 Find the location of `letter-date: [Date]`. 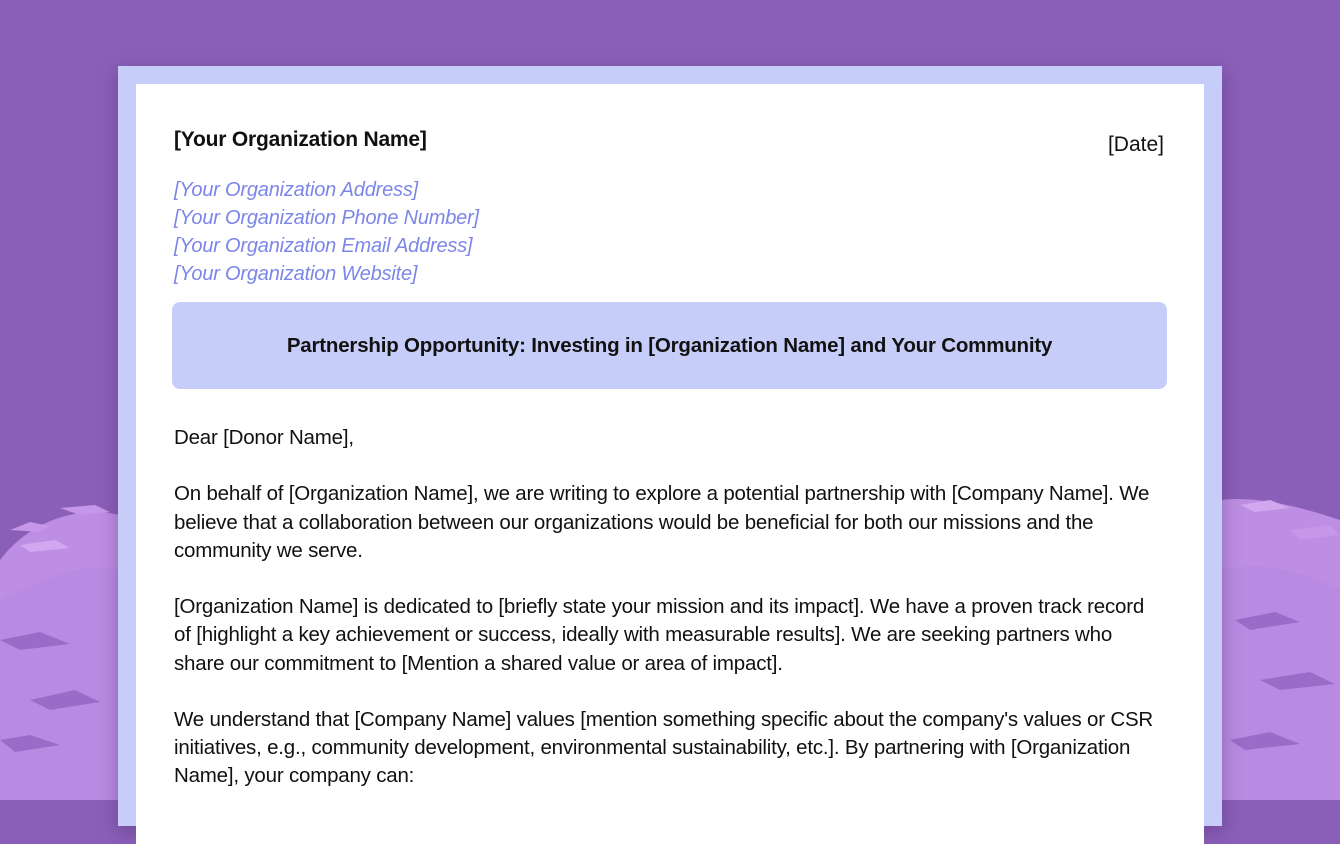

letter-date: [Date] is located at coordinates (1135, 144).